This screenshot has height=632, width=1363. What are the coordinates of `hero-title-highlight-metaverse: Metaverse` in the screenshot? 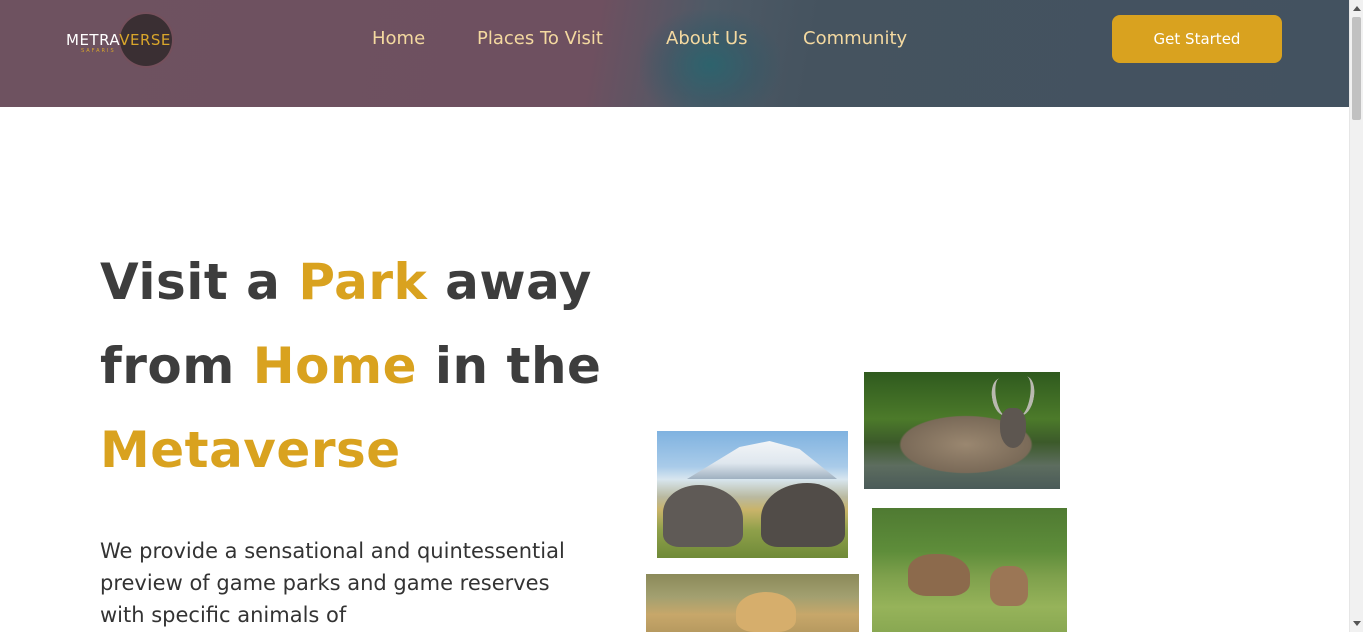 It's located at (250, 450).